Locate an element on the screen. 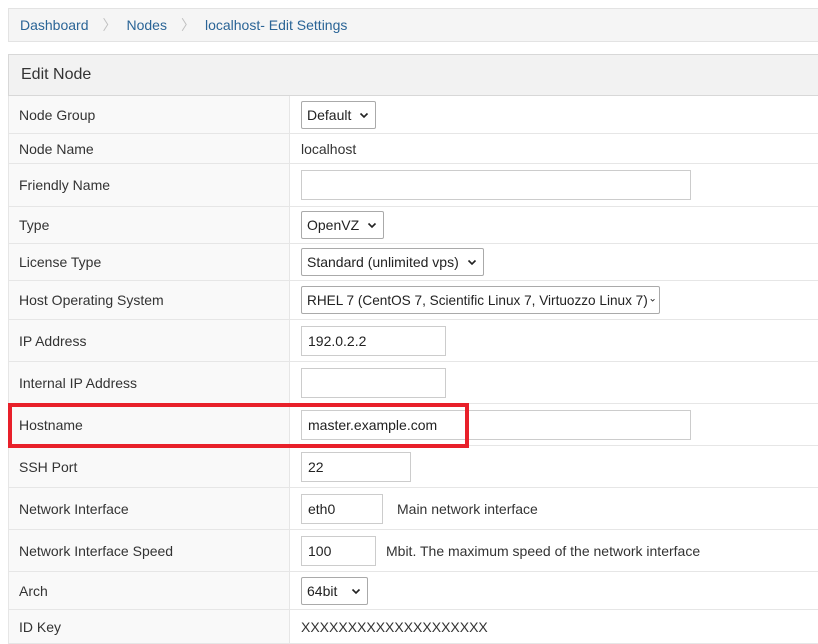 This screenshot has width=818, height=644. node-name-value: localhost is located at coordinates (329, 148).